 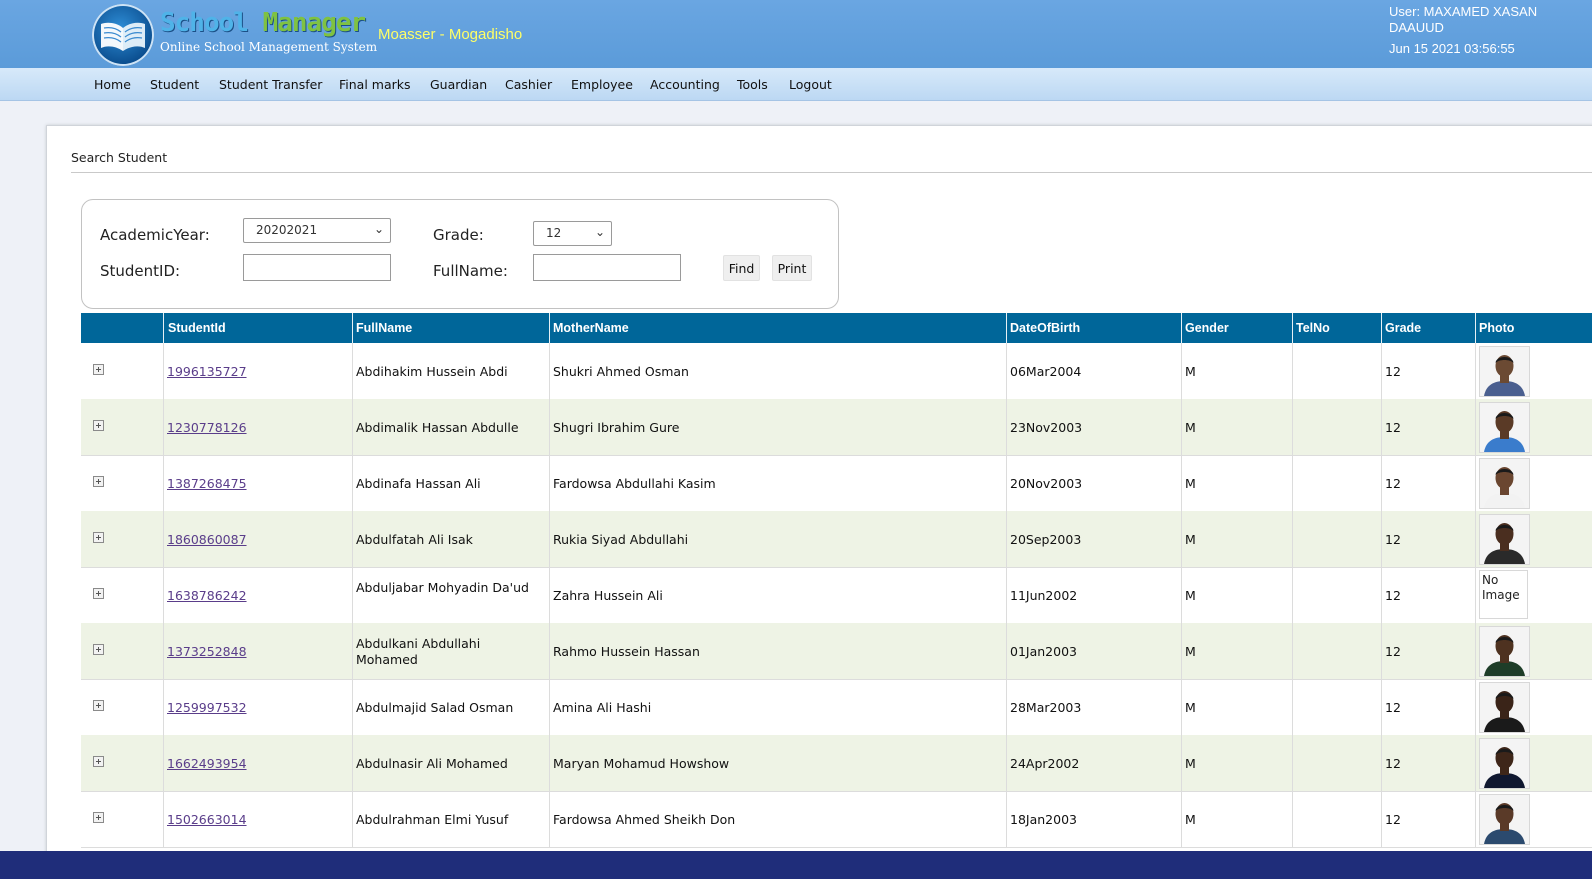 What do you see at coordinates (572, 233) in the screenshot?
I see `grade-select: 12 ⌄` at bounding box center [572, 233].